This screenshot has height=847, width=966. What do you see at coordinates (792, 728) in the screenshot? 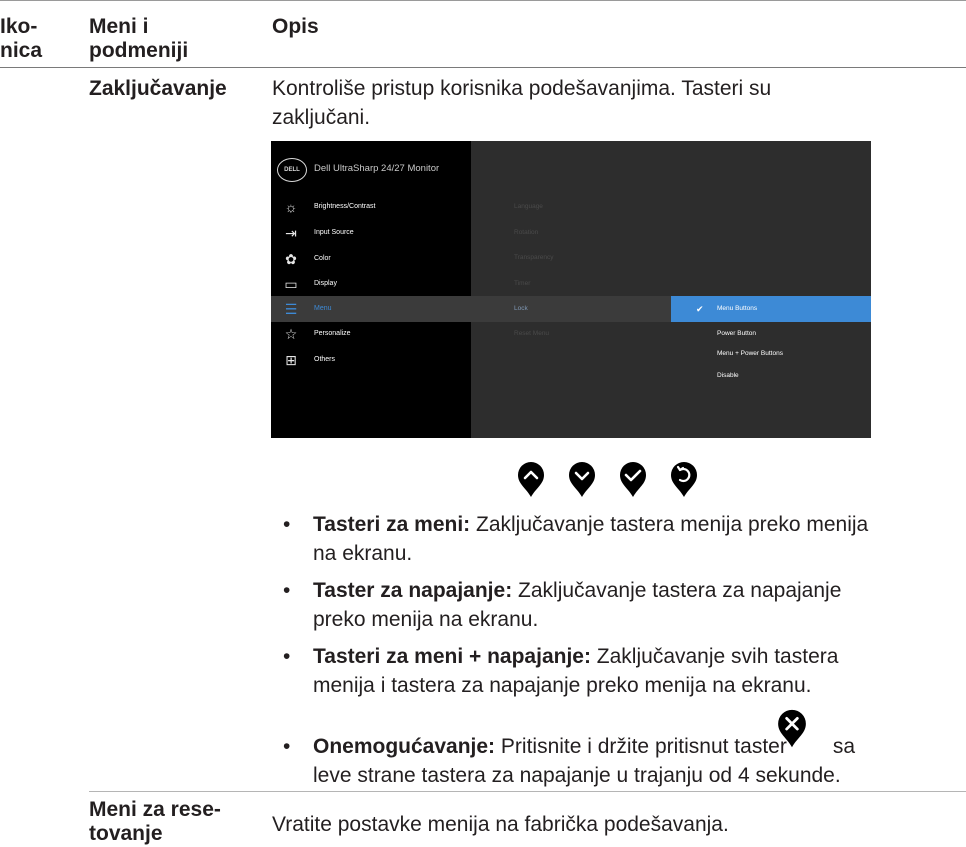
I see `close-icon` at bounding box center [792, 728].